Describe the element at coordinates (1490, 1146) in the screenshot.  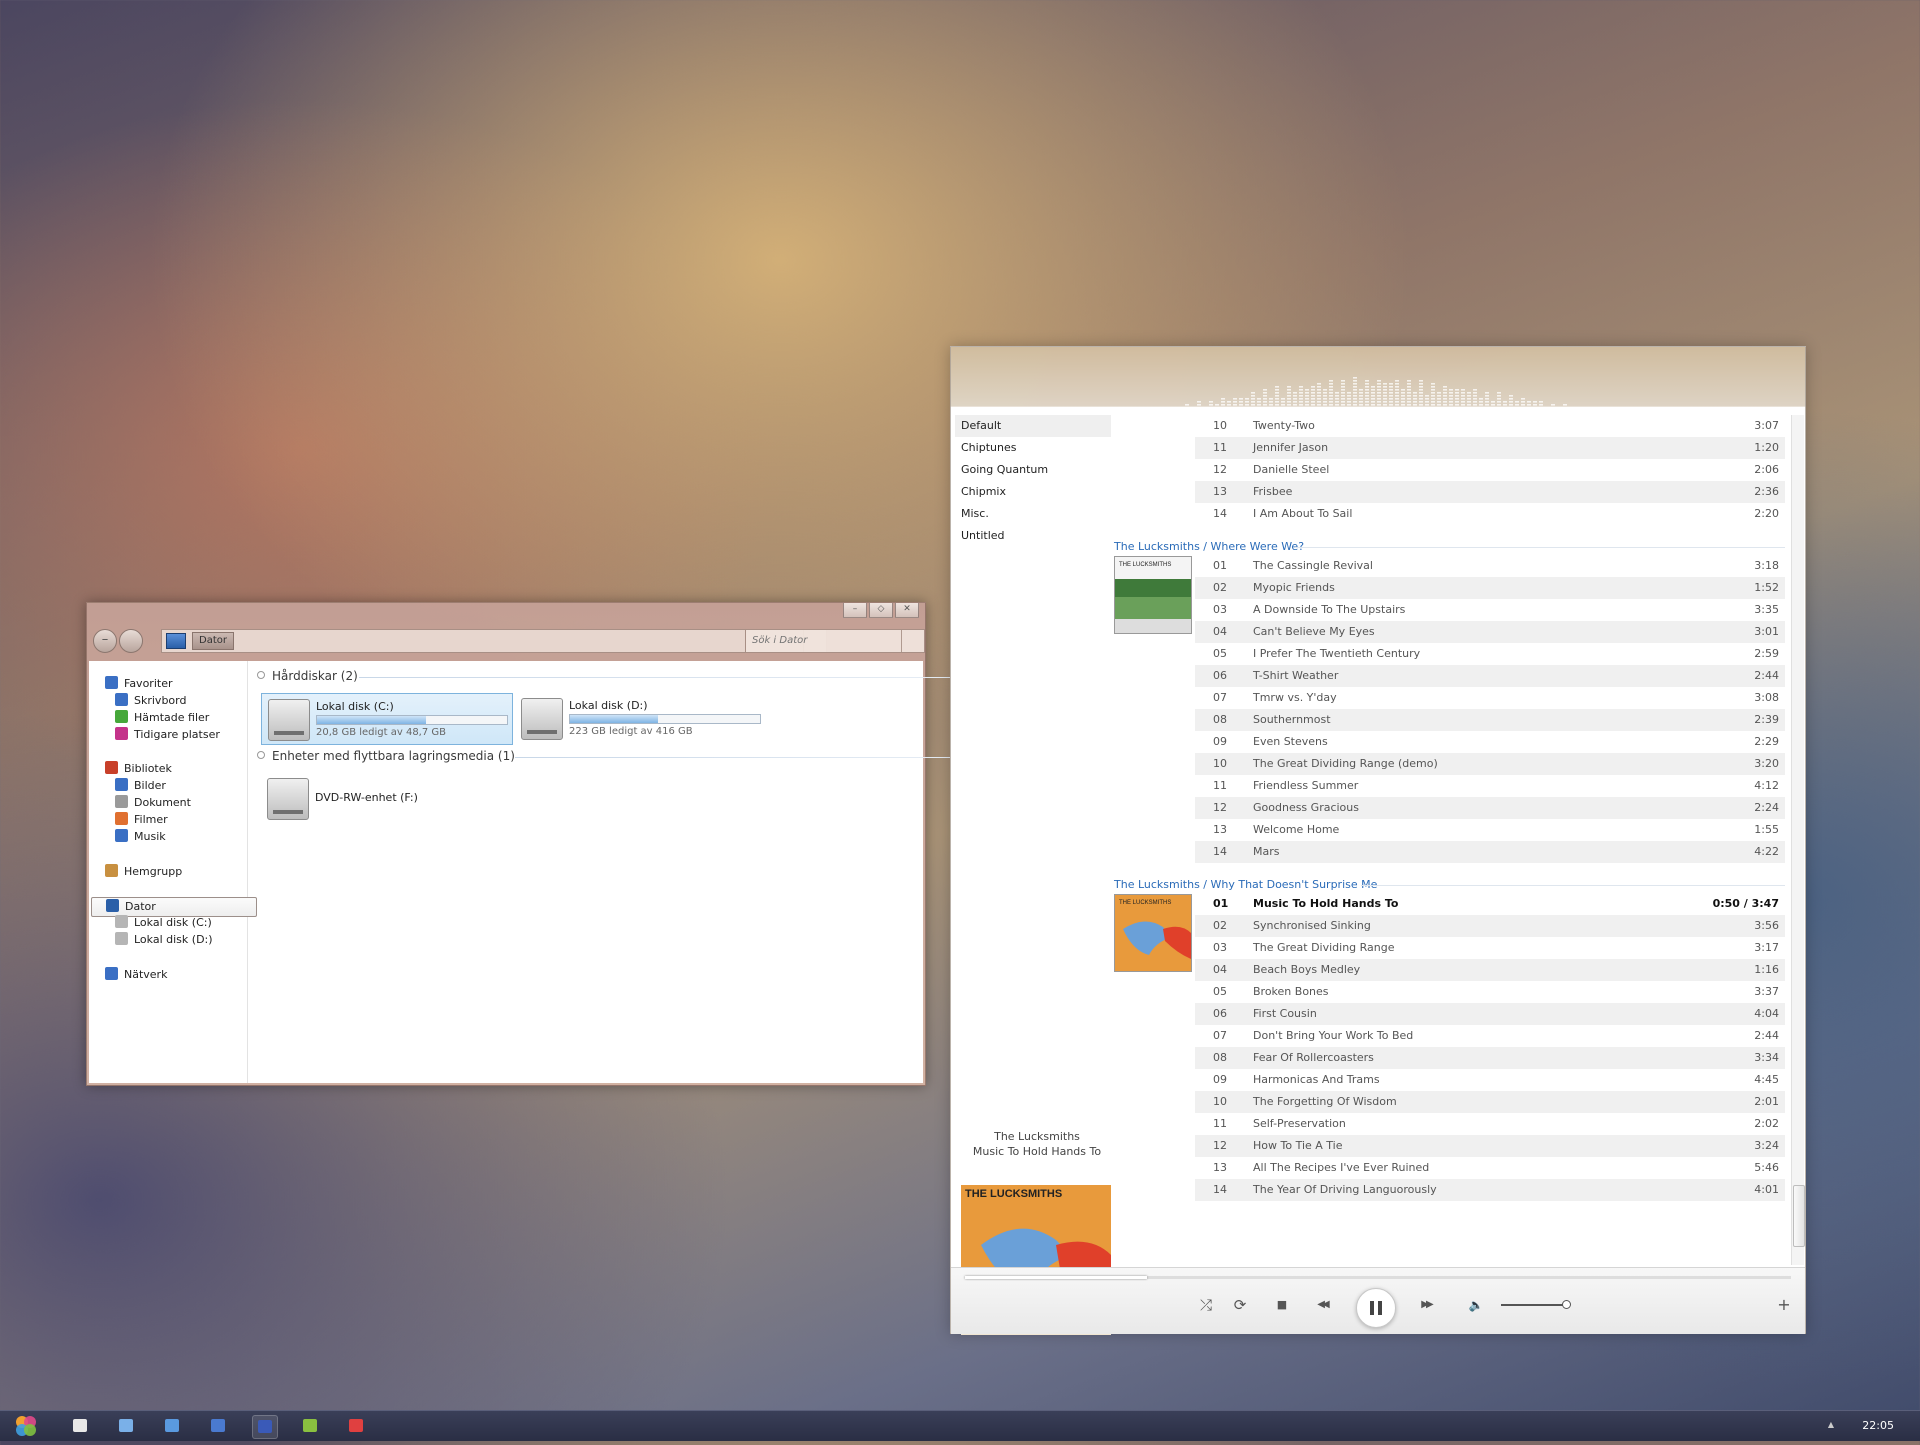
I see `track-row: 12 How To Tie A Tie 3:24` at that location.